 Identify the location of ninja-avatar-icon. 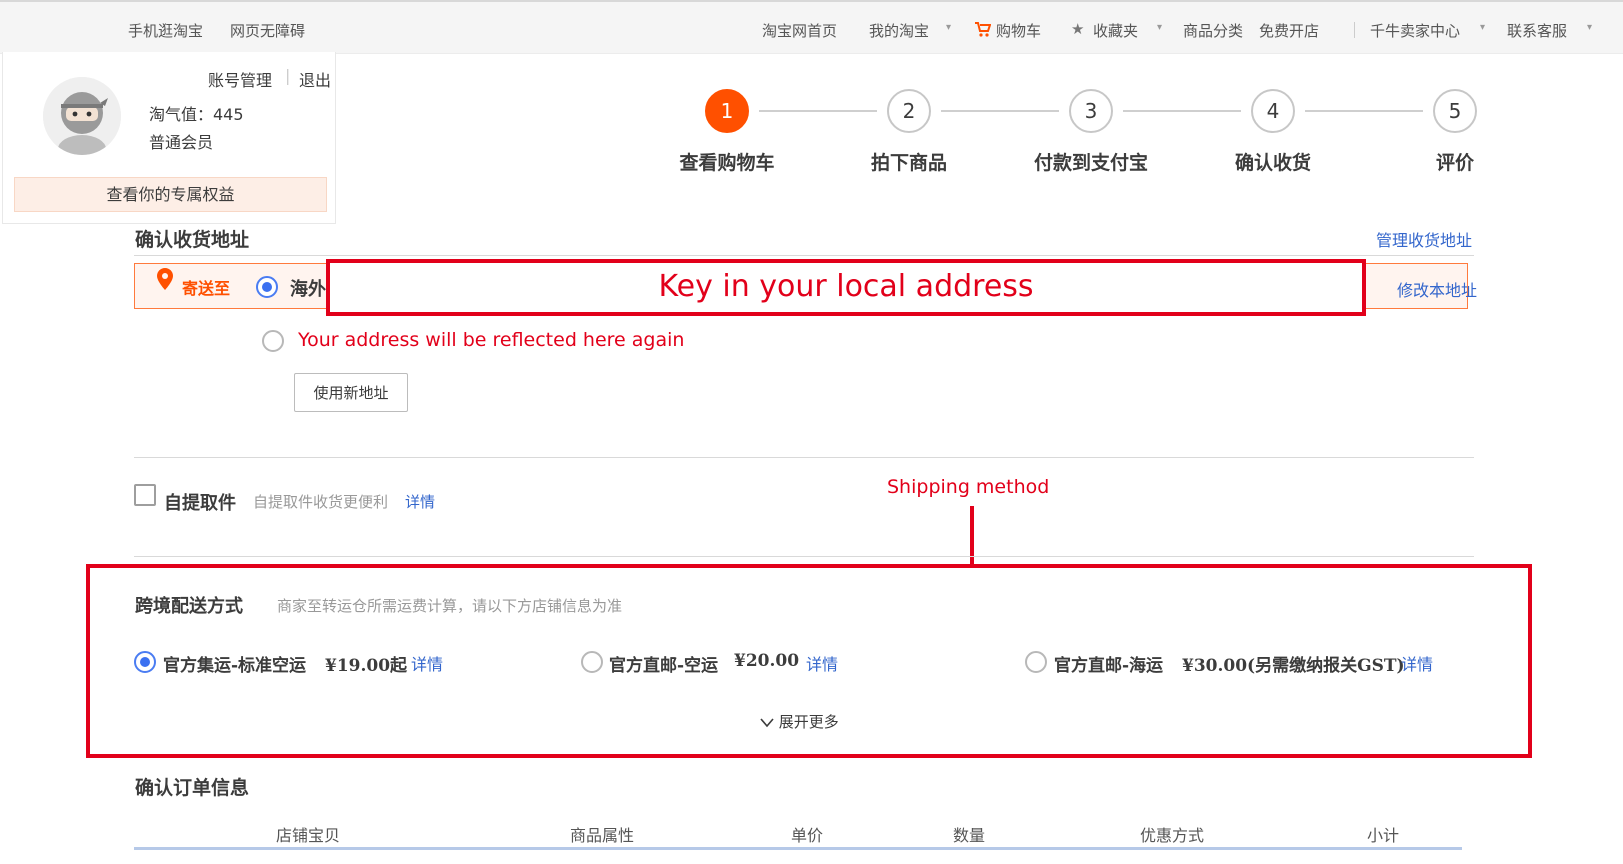
(82, 116).